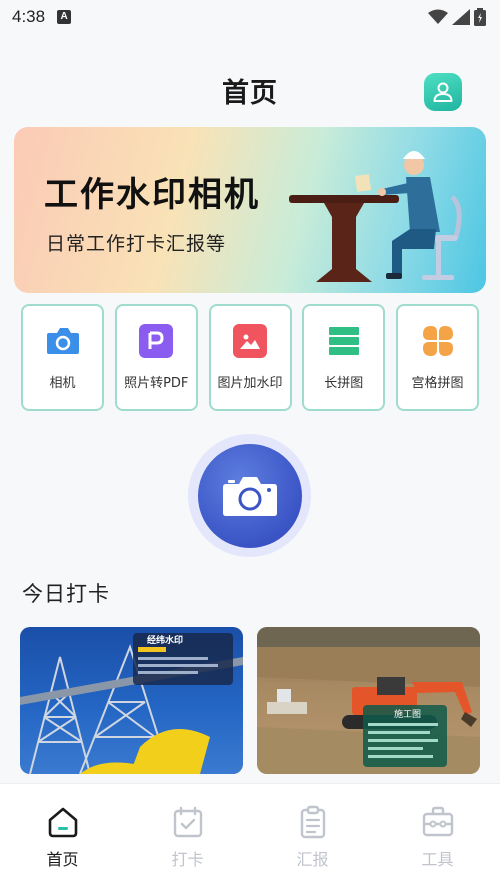 The image size is (500, 888). I want to click on excavator-photo, so click(368, 700).